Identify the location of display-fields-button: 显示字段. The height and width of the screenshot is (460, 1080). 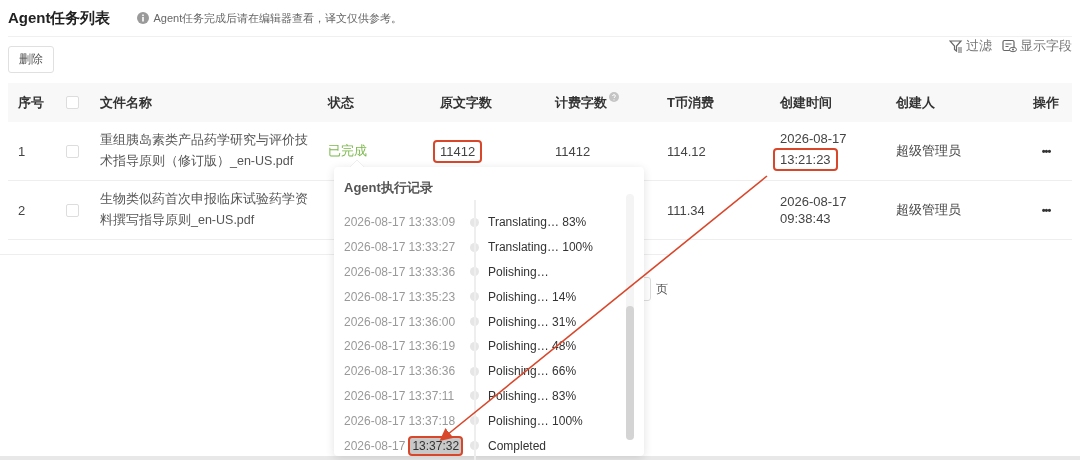
(1037, 45).